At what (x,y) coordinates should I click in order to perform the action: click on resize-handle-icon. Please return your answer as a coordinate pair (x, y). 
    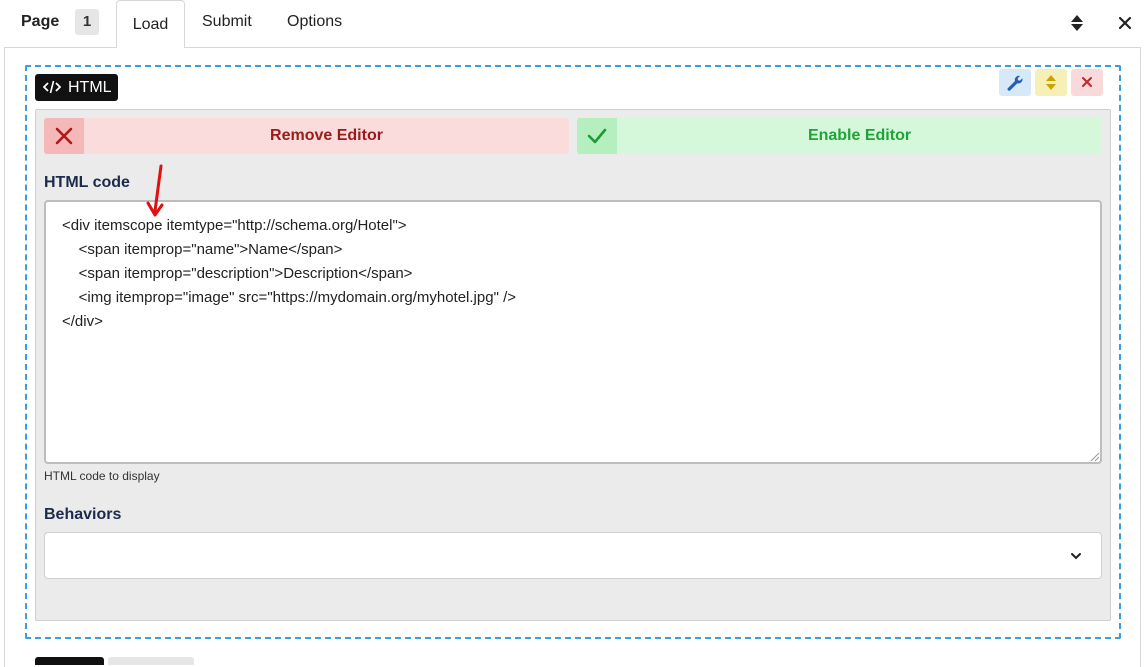
    Looking at the image, I should click on (1094, 456).